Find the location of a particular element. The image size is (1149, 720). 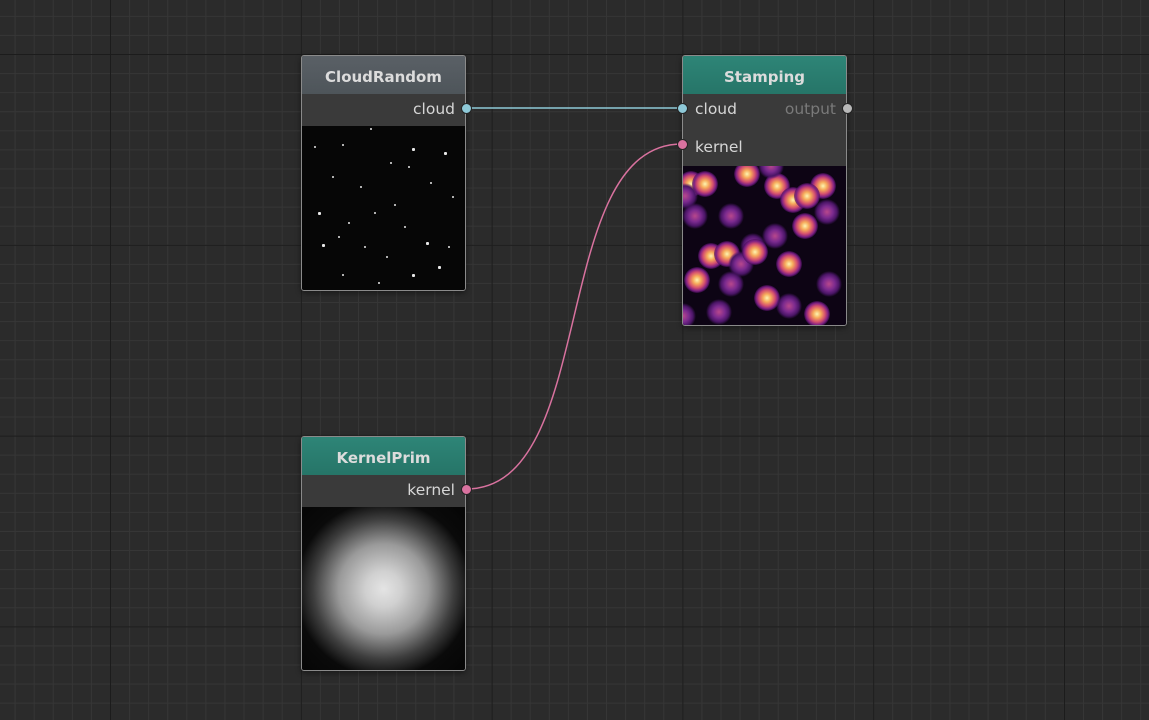

input-port-row-cloud: cloud output is located at coordinates (764, 110).